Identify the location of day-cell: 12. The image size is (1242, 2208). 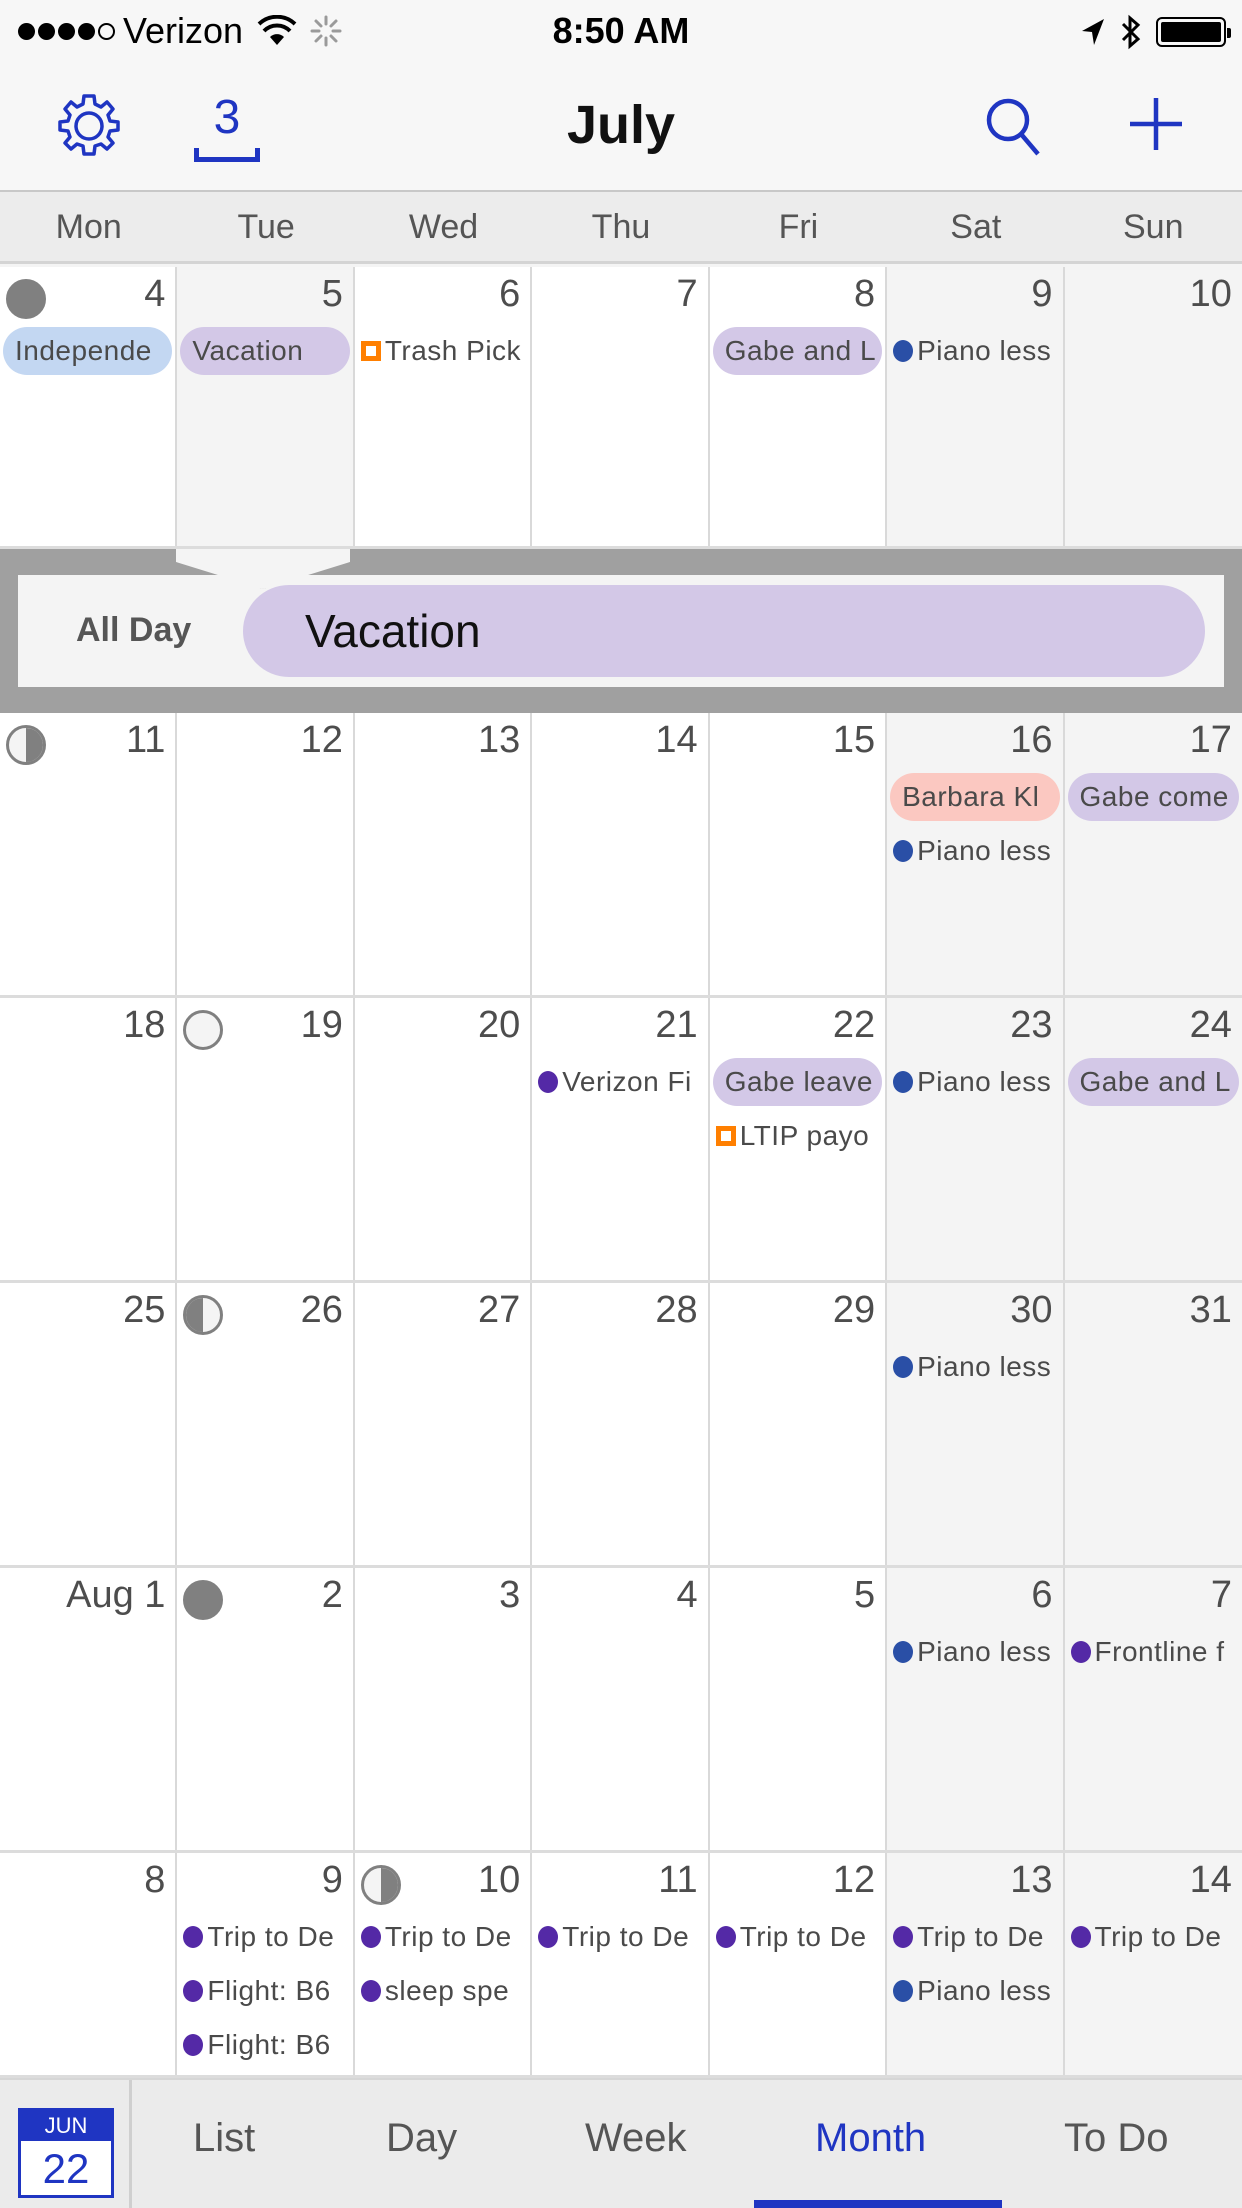
(266, 854).